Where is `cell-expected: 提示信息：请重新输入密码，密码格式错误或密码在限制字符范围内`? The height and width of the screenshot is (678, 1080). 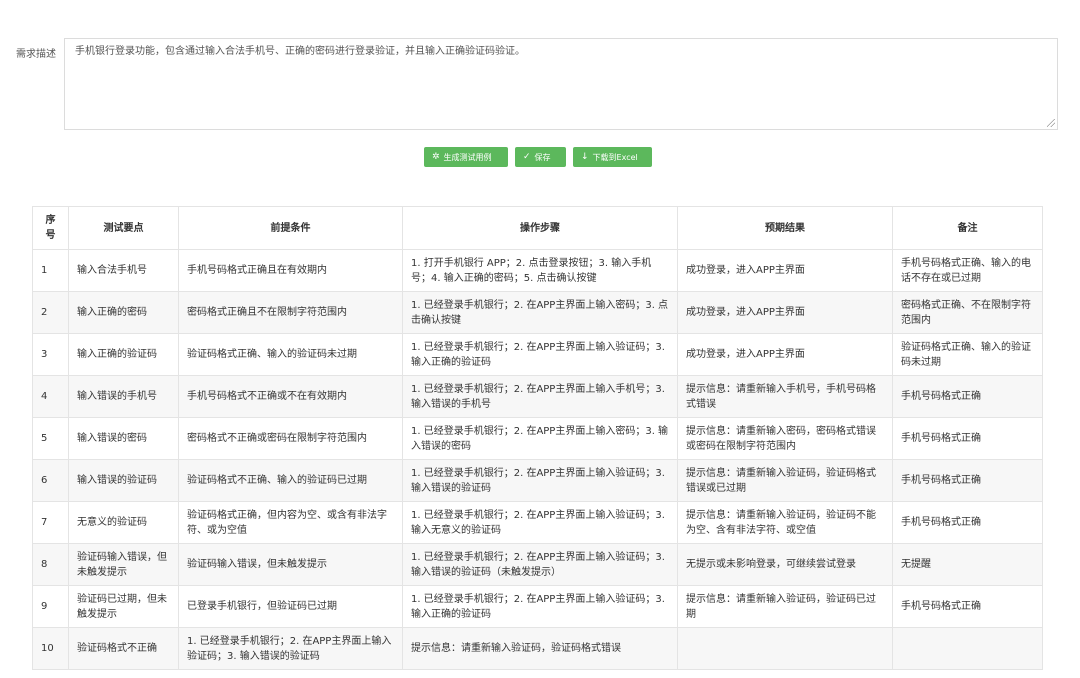
cell-expected: 提示信息：请重新输入密码，密码格式错误或密码在限制字符范围内 is located at coordinates (785, 438).